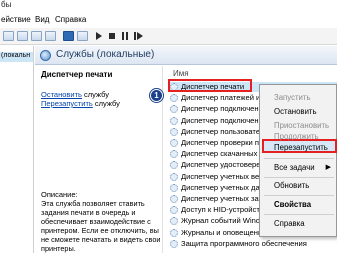 The image size is (337, 253). What do you see at coordinates (6, 4) in the screenshot?
I see `window-title: бы` at bounding box center [6, 4].